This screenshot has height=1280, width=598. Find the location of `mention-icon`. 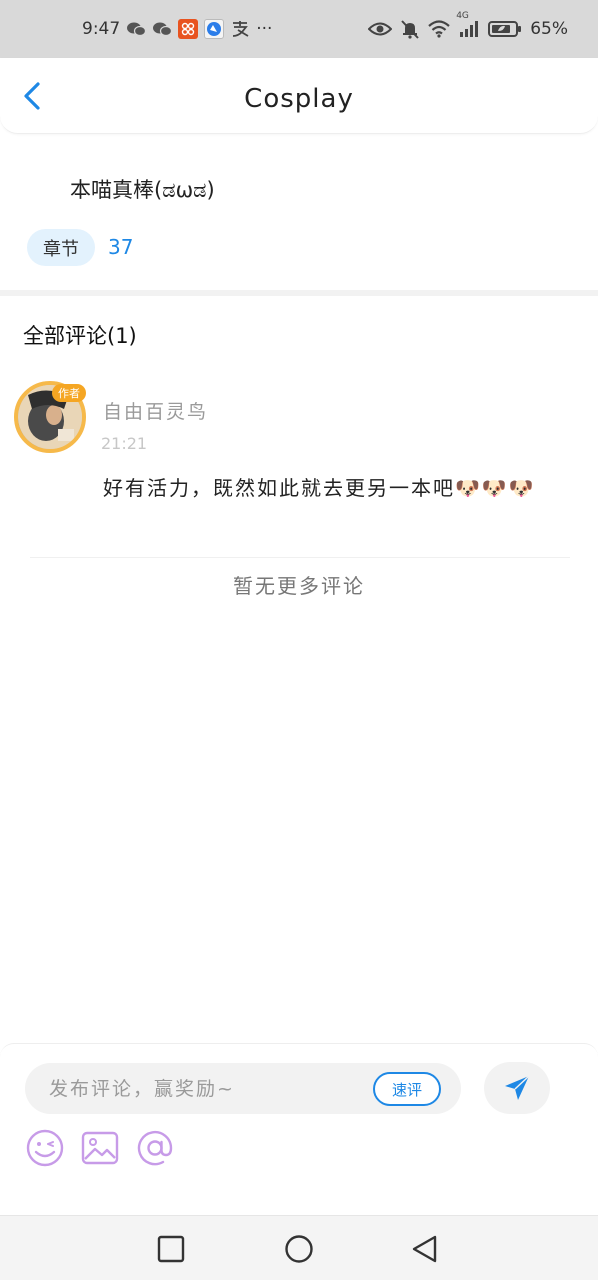

mention-icon is located at coordinates (155, 1148).